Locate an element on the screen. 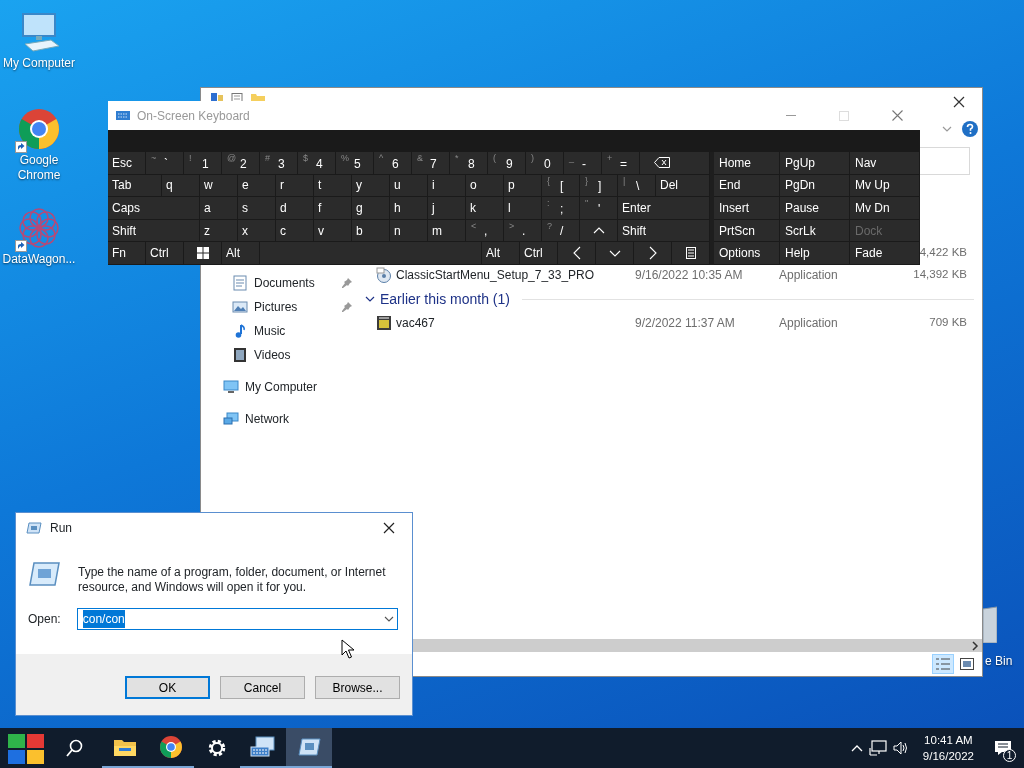  keyboard-key: w is located at coordinates (219, 186).